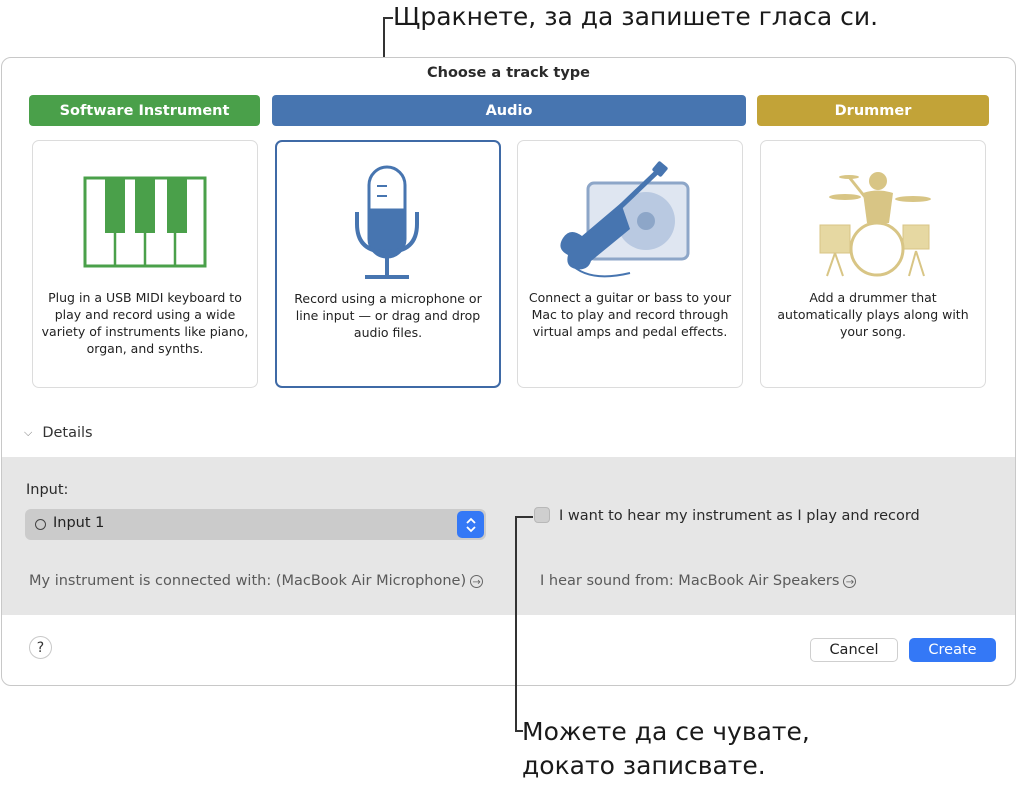 Image resolution: width=1019 pixels, height=787 pixels. I want to click on details-disclosure: ⌵ Details, so click(58, 433).